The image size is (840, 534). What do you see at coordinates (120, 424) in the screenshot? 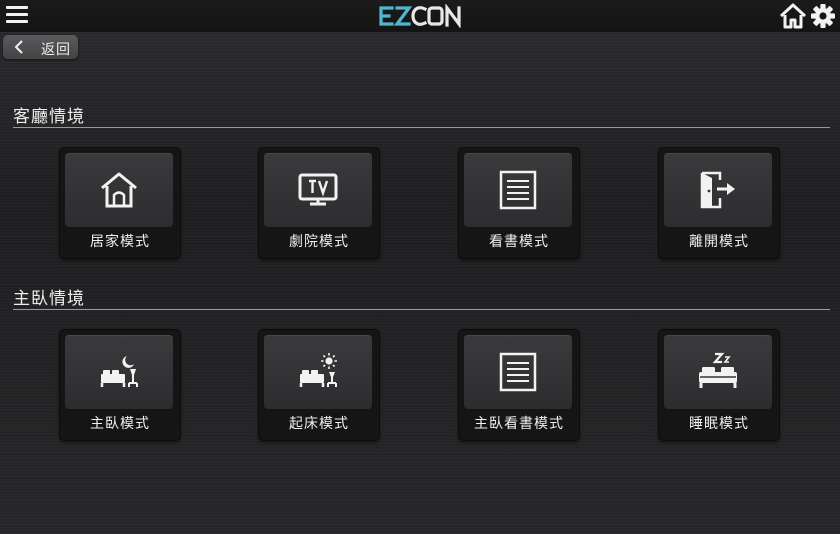
I see `scene-label: 主臥模式` at bounding box center [120, 424].